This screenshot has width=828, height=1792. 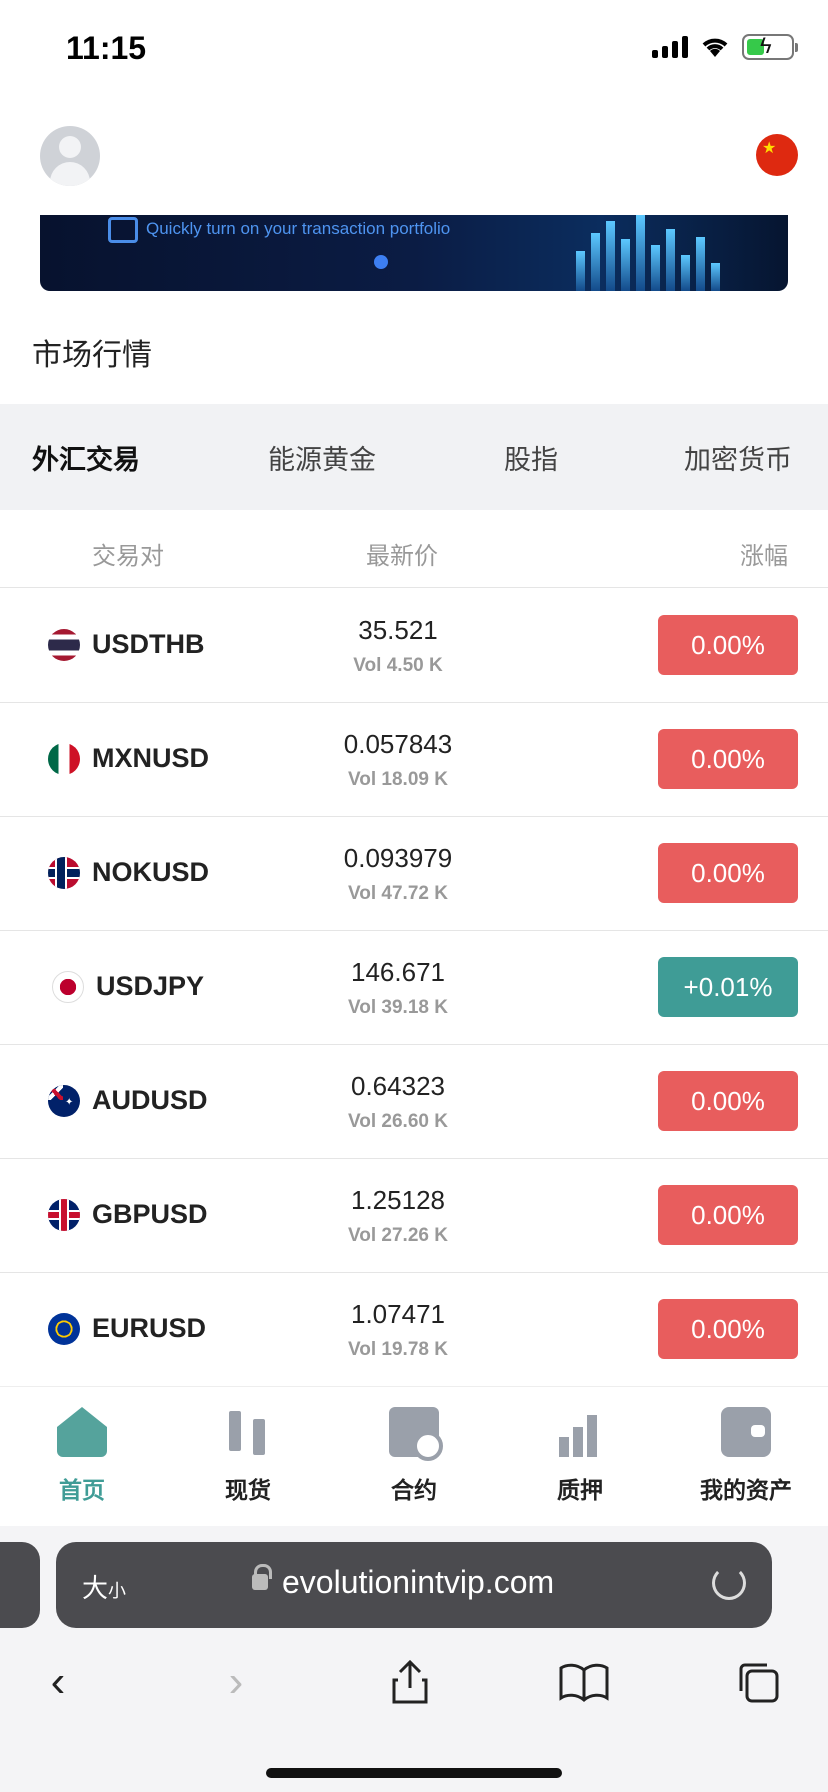 I want to click on nav-label: 质押, so click(x=580, y=1490).